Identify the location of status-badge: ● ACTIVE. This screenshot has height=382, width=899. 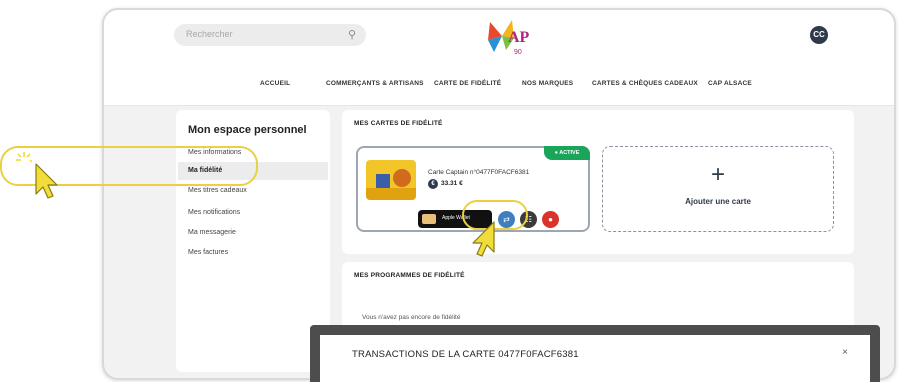
(567, 153).